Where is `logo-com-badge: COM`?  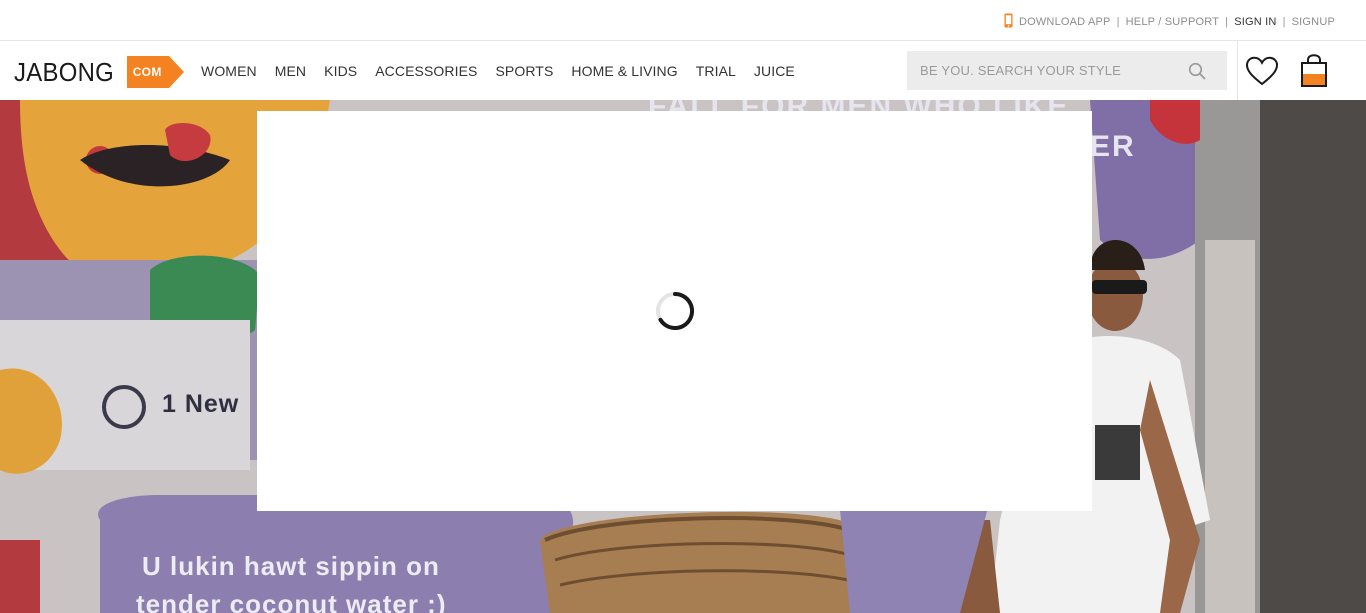
logo-com-badge: COM is located at coordinates (155, 72).